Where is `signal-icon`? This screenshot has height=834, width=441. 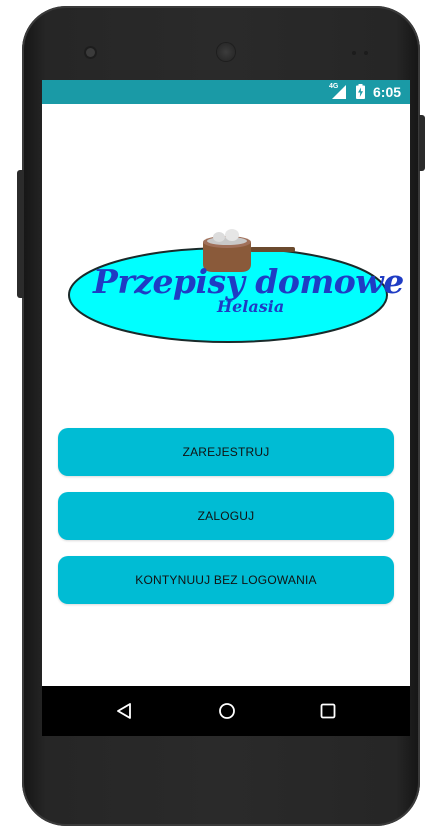
signal-icon is located at coordinates (339, 92).